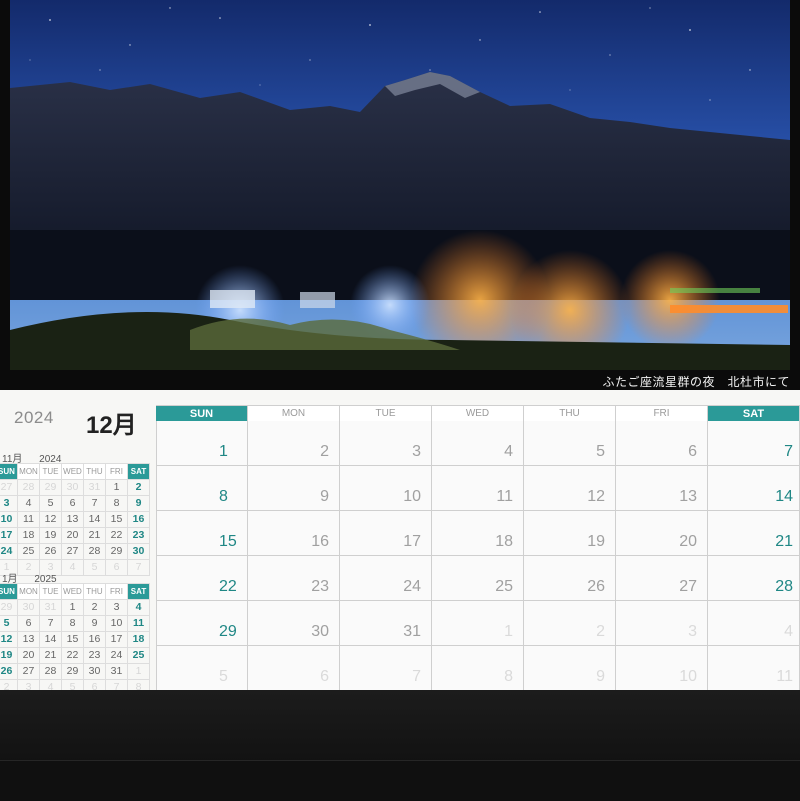  What do you see at coordinates (696, 382) in the screenshot?
I see `photo-caption: ふたご座流星群の夜 北杜市にて` at bounding box center [696, 382].